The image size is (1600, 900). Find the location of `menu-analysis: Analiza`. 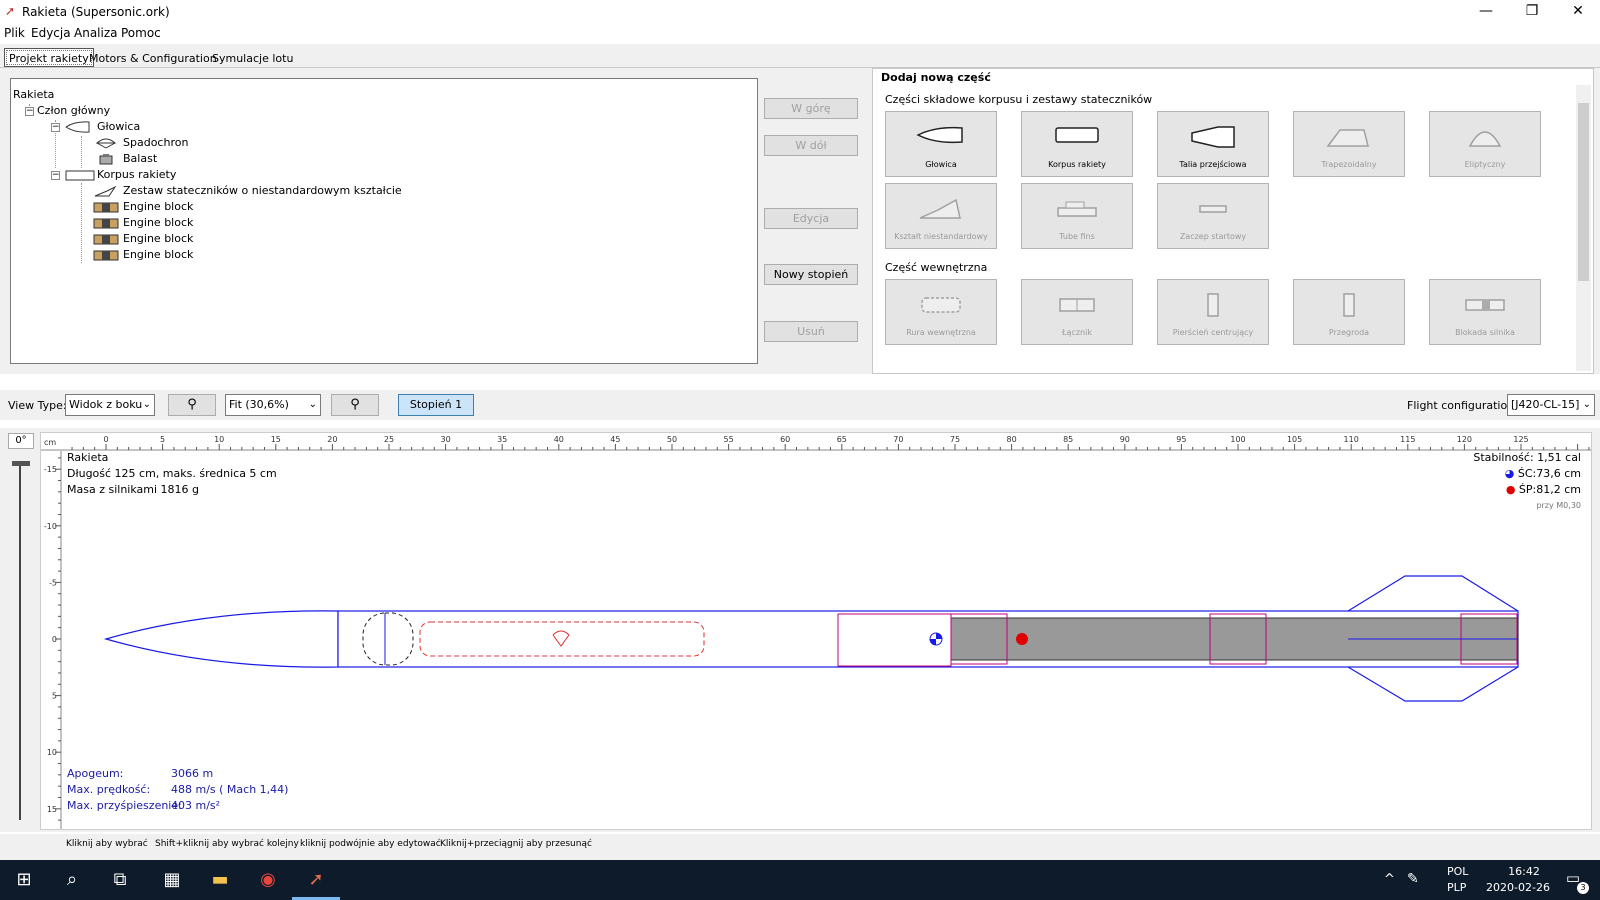

menu-analysis: Analiza is located at coordinates (96, 33).